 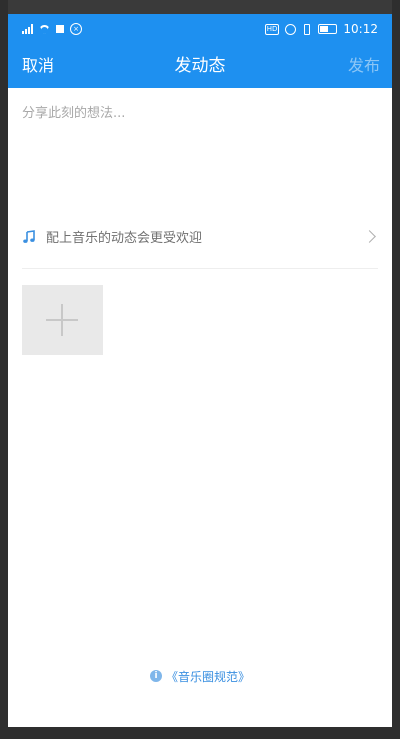 I want to click on battery-icon, so click(x=328, y=29).